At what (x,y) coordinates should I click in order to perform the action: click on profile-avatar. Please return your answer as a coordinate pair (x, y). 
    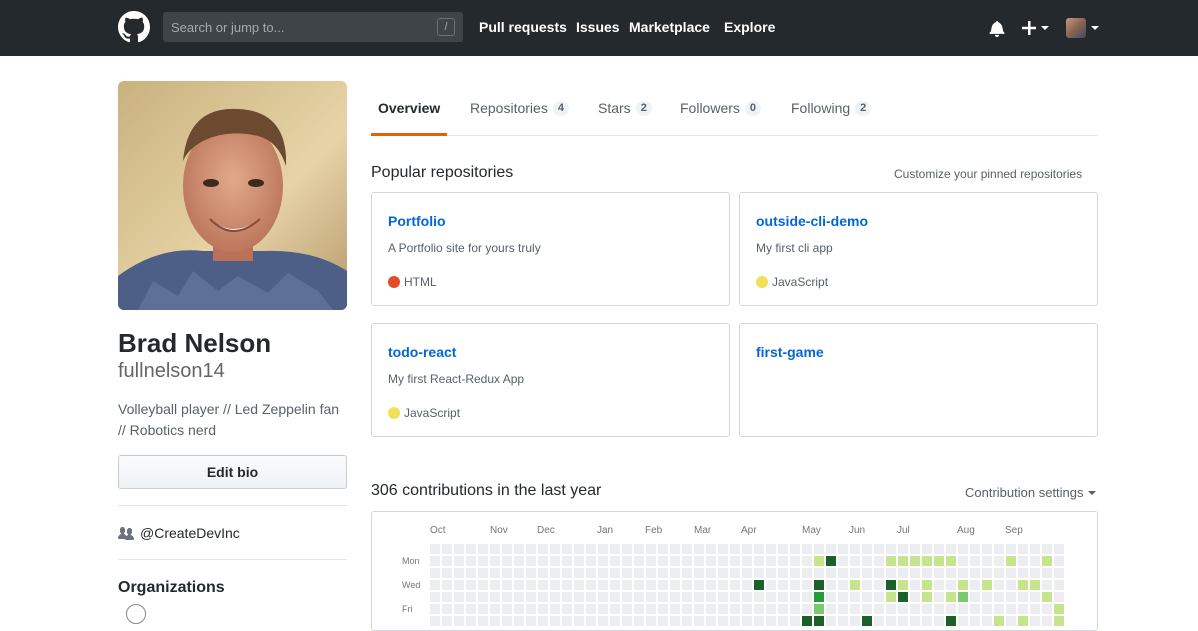
    Looking at the image, I should click on (232, 195).